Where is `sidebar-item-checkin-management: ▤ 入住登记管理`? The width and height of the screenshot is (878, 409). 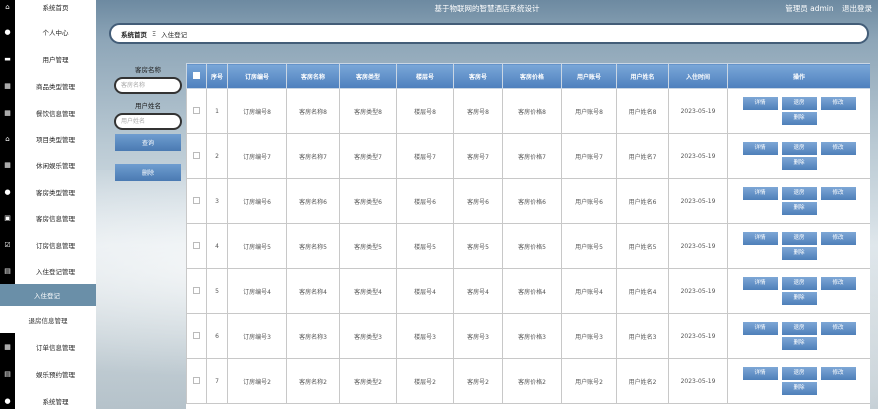
sidebar-item-checkin-management: ▤ 入住登记管理 is located at coordinates (48, 270).